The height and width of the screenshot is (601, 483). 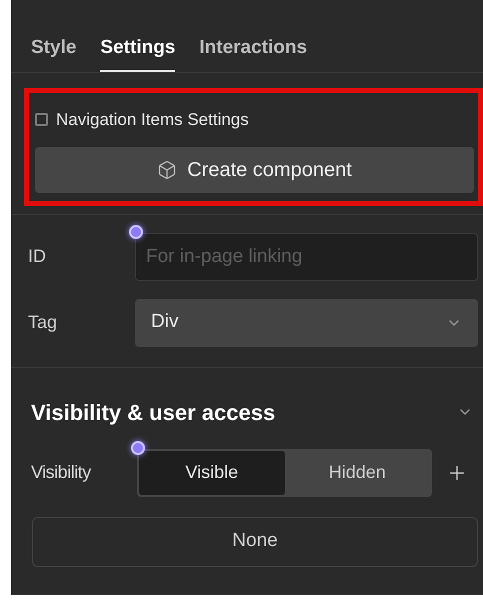 What do you see at coordinates (167, 170) in the screenshot?
I see `cube-icon` at bounding box center [167, 170].